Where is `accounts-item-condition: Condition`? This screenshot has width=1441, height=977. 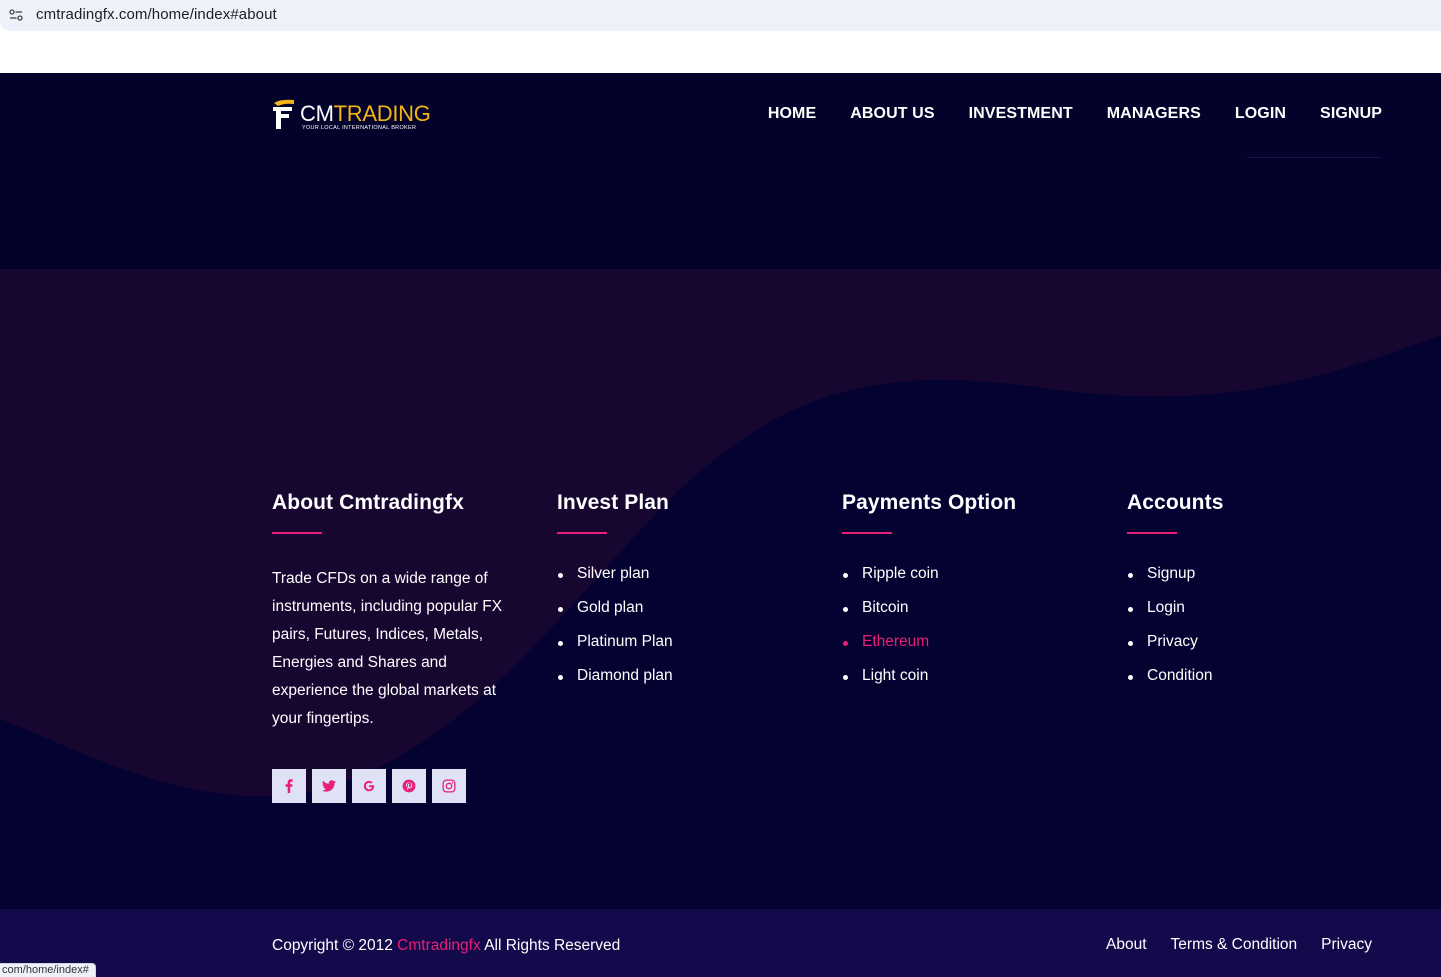 accounts-item-condition: Condition is located at coordinates (1175, 684).